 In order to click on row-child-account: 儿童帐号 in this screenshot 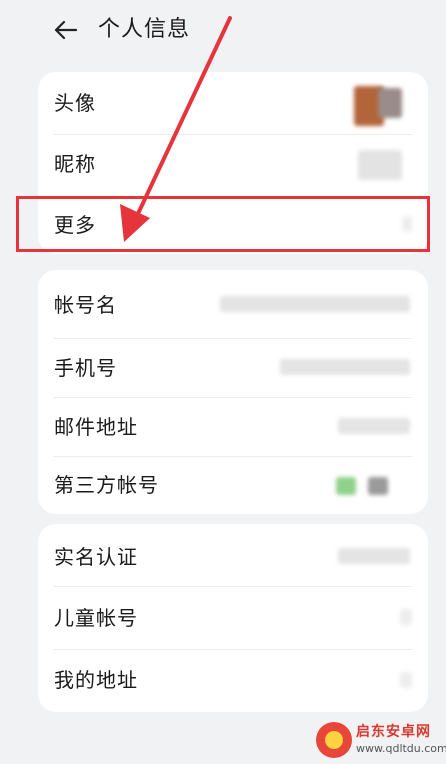, I will do `click(233, 618)`.